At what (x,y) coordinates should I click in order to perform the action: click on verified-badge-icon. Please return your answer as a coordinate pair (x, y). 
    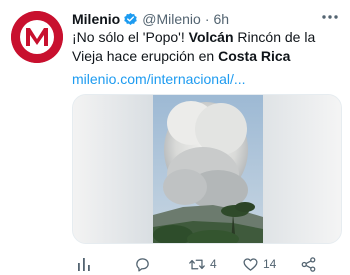
    Looking at the image, I should click on (130, 19).